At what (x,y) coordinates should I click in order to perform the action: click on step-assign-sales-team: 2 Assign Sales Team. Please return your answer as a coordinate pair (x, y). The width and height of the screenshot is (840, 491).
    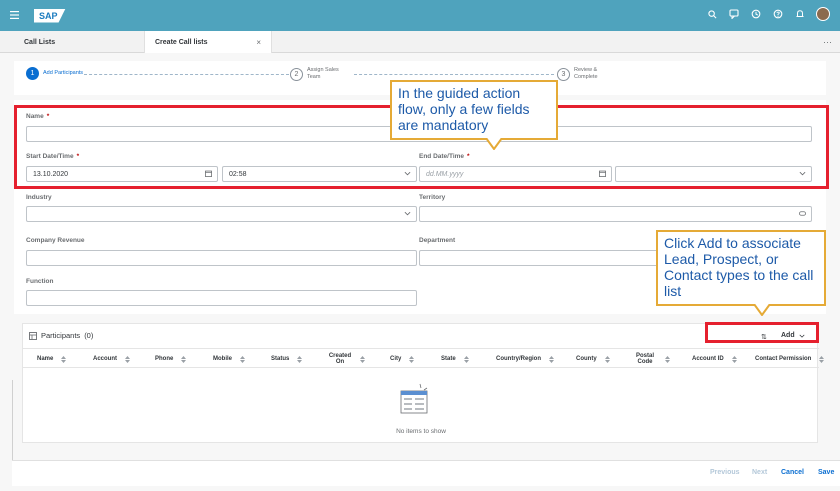
    Looking at the image, I should click on (318, 74).